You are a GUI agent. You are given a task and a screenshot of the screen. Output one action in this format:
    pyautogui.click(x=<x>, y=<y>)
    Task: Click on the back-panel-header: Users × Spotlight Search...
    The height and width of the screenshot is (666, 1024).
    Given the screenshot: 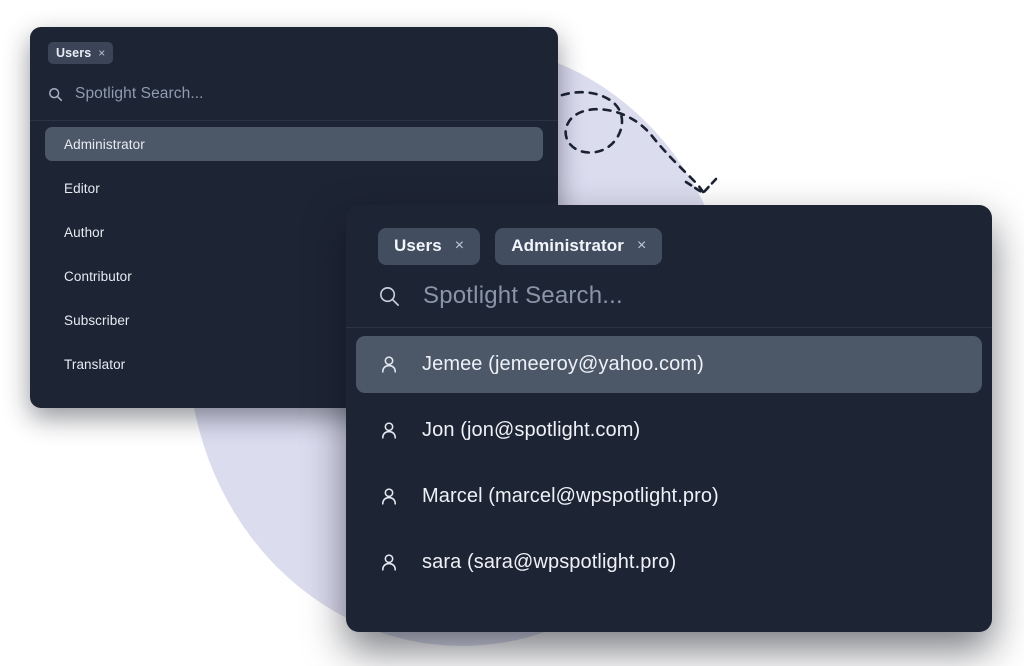 What is the action you would take?
    pyautogui.click(x=294, y=71)
    